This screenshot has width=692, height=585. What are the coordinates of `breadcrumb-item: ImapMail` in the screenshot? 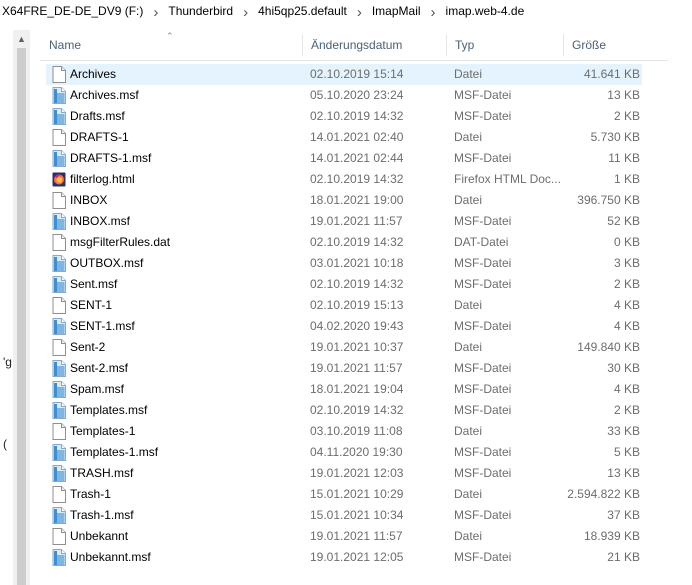 It's located at (395, 11).